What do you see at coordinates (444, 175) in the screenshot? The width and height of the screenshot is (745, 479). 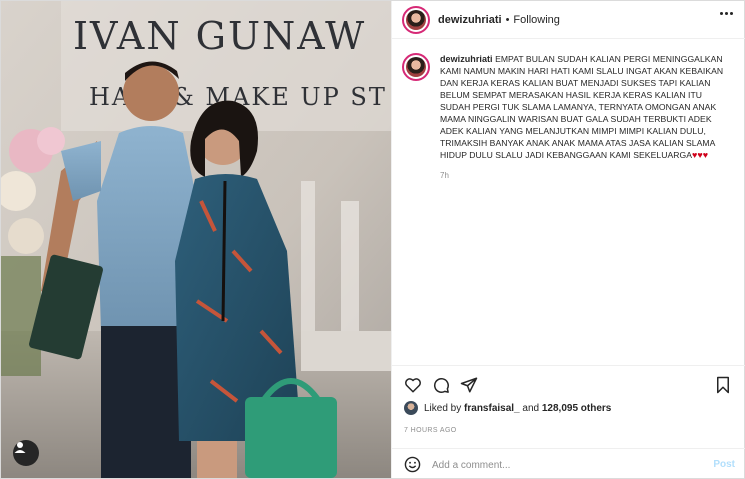 I see `caption-time: 7h` at bounding box center [444, 175].